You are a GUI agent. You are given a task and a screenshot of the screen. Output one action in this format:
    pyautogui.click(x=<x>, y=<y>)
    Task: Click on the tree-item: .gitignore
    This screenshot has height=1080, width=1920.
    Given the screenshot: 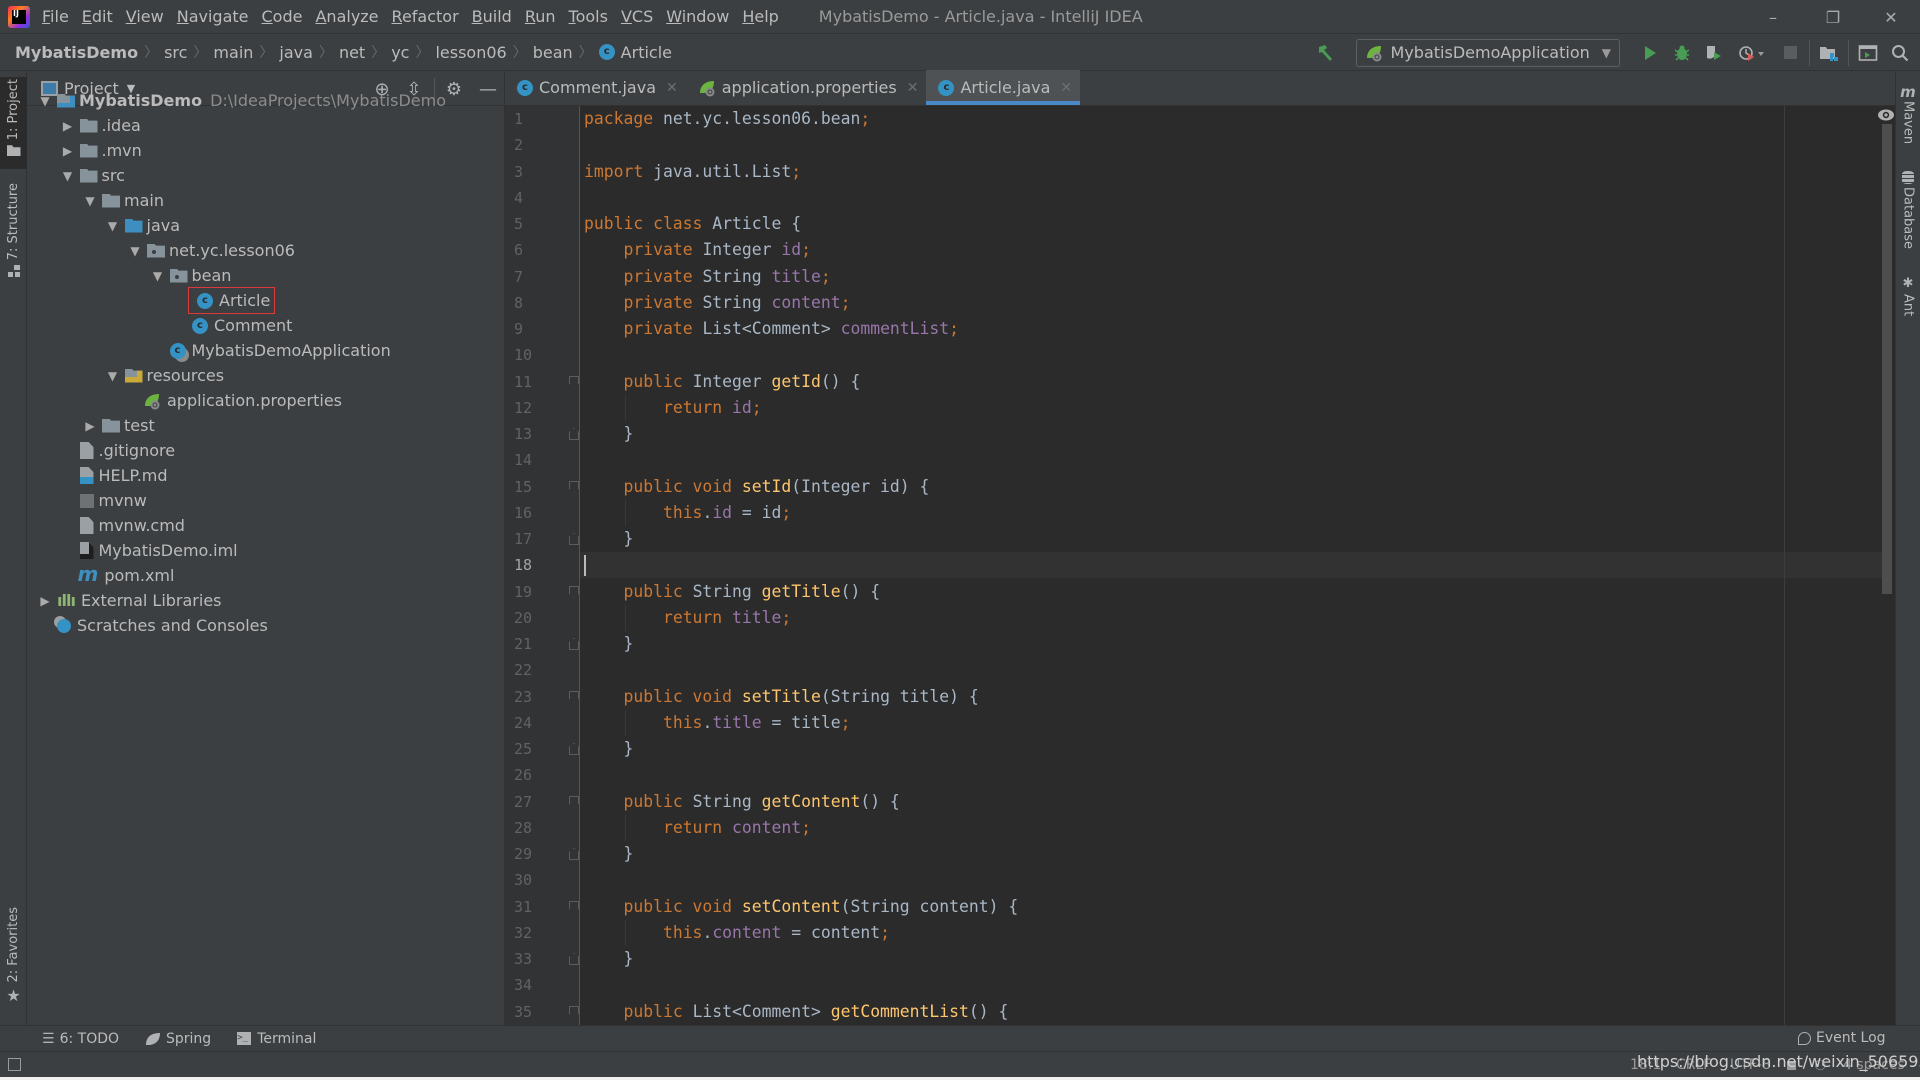 What is the action you would take?
    pyautogui.click(x=117, y=450)
    